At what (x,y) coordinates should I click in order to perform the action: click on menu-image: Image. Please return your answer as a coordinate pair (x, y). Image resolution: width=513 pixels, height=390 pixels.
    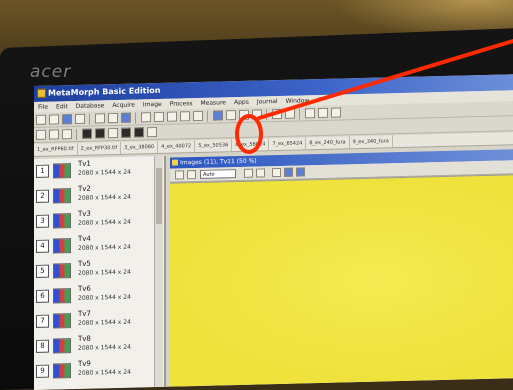
    Looking at the image, I should click on (152, 105).